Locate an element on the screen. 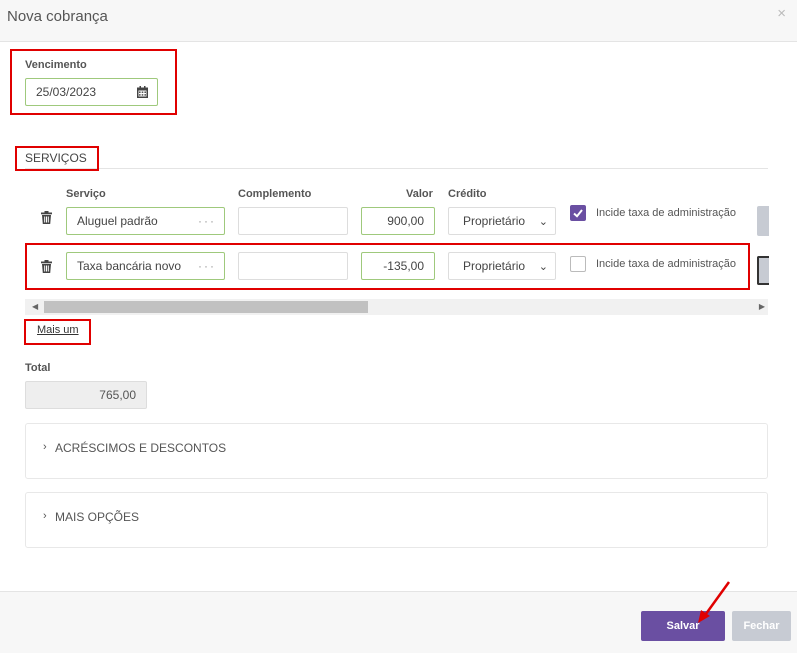 The image size is (797, 653). annotation-arrow-icon is located at coordinates (714, 602).